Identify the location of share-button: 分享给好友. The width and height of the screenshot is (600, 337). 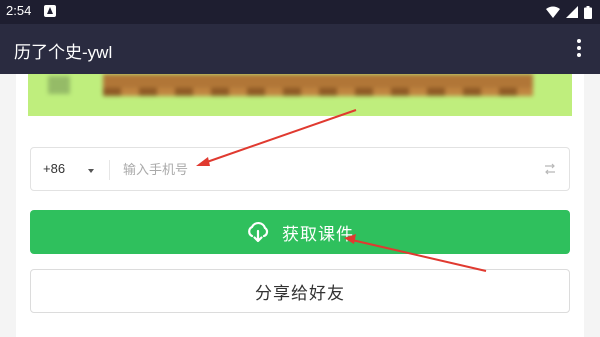
(300, 291).